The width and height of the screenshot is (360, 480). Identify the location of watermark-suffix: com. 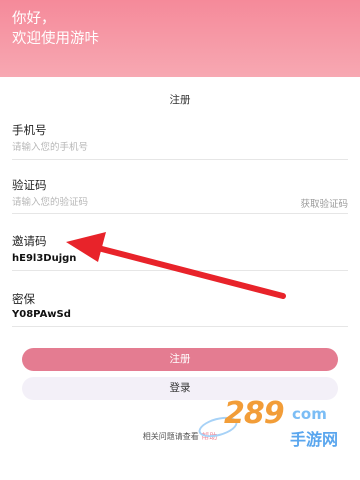
(309, 414).